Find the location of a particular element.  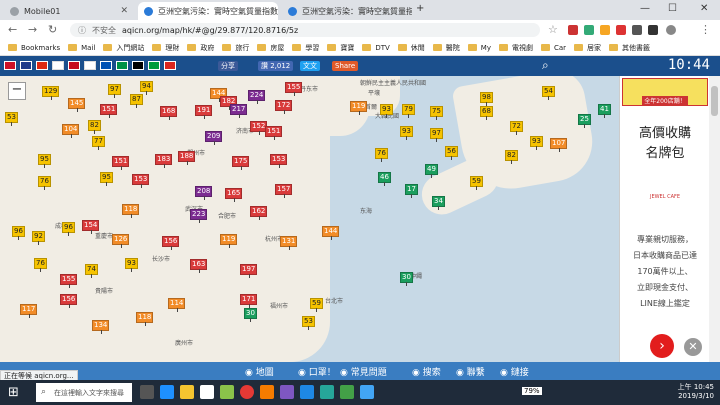

aqi-marker: 131 is located at coordinates (289, 243).